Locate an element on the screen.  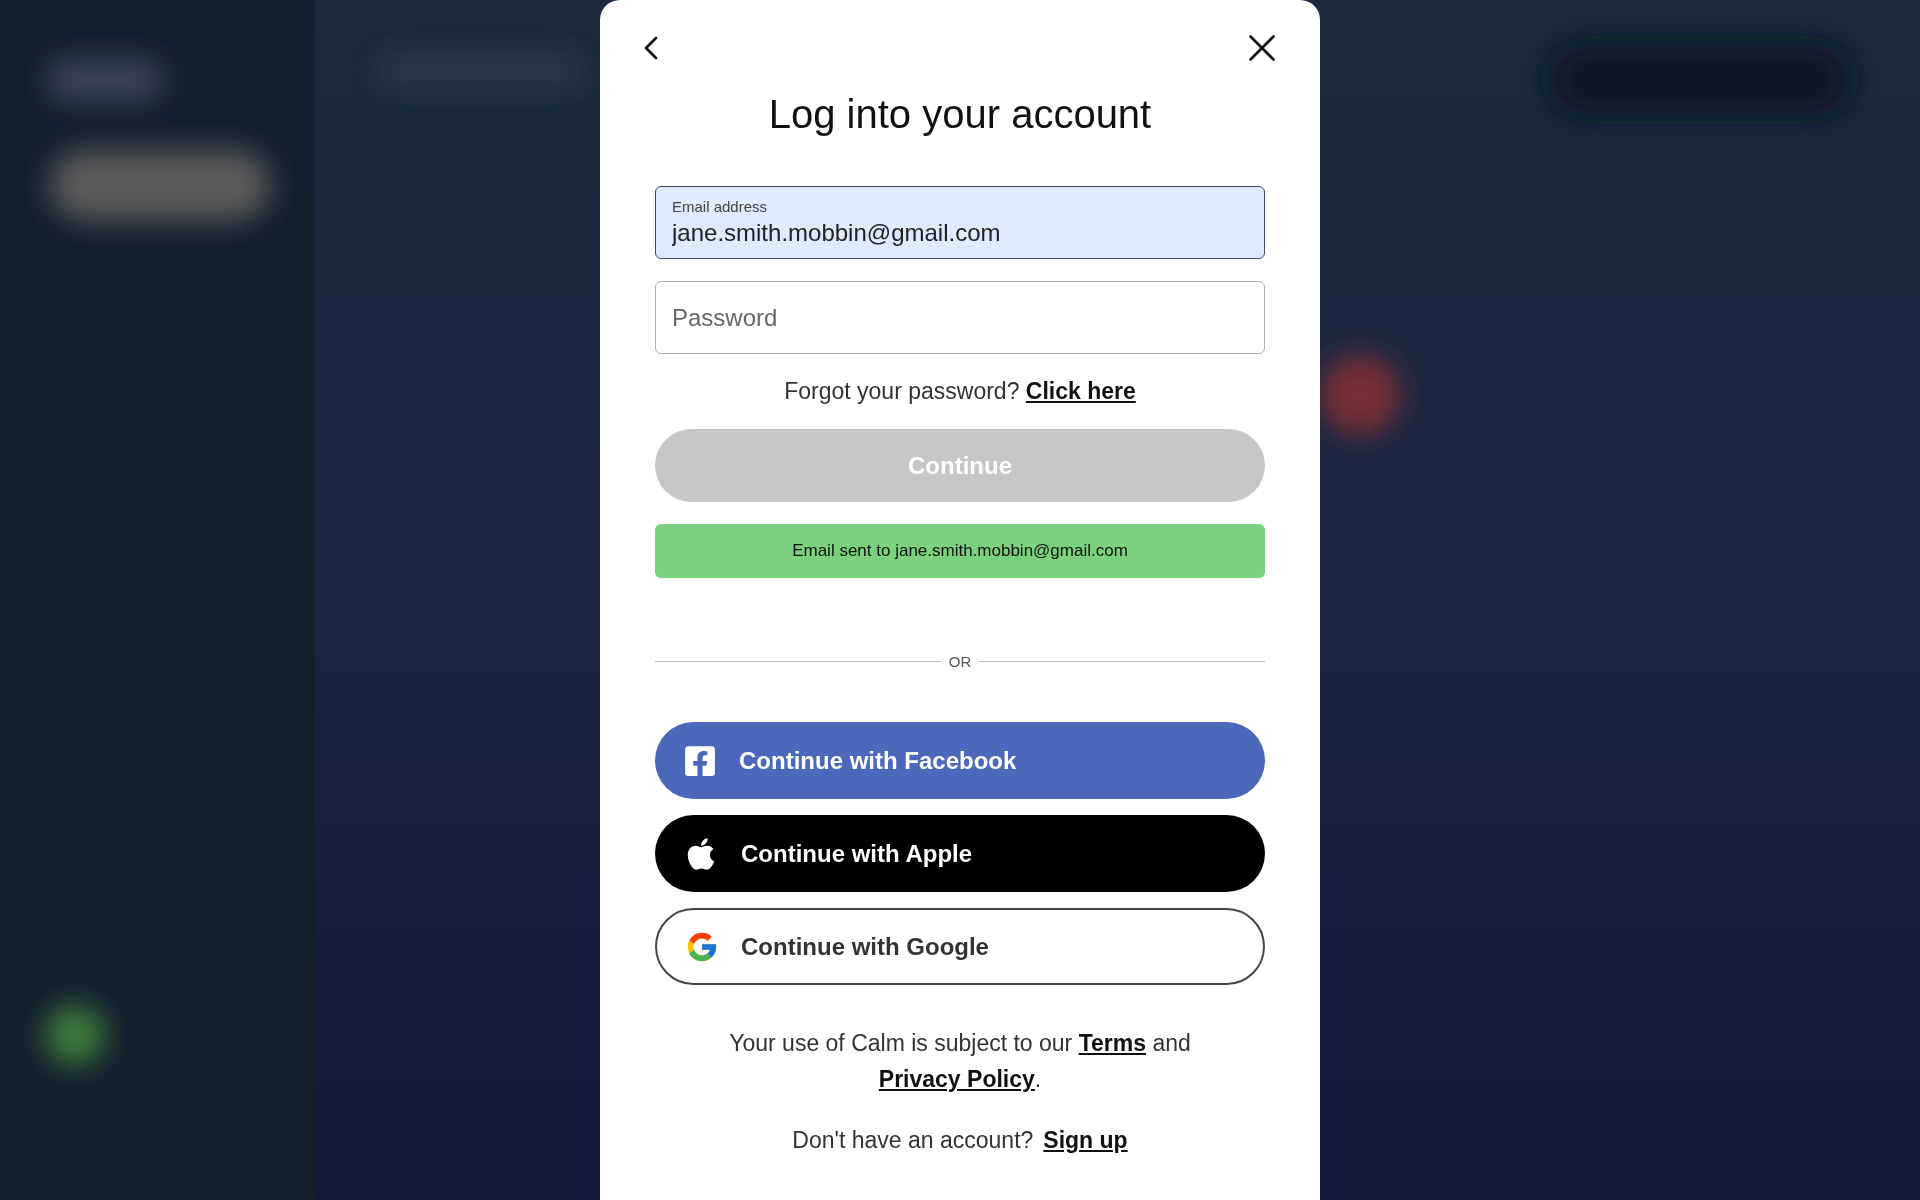
legal-link: Terms is located at coordinates (1112, 1043).